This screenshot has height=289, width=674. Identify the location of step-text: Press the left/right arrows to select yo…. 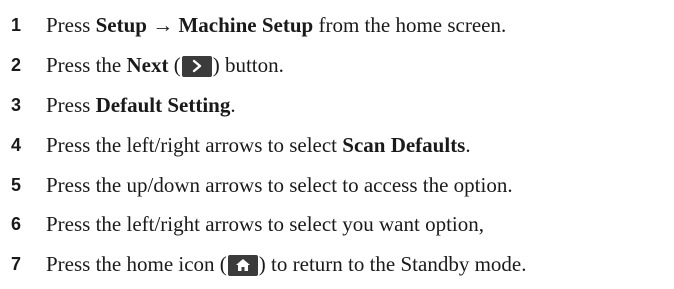
(265, 223).